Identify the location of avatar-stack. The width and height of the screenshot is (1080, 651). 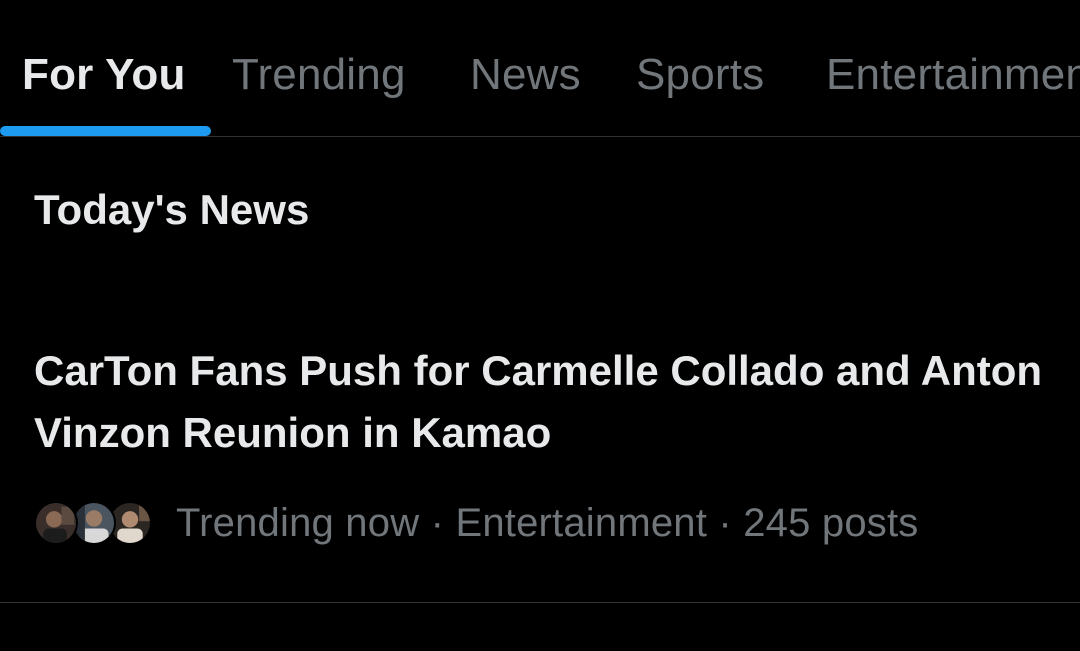
(93, 523).